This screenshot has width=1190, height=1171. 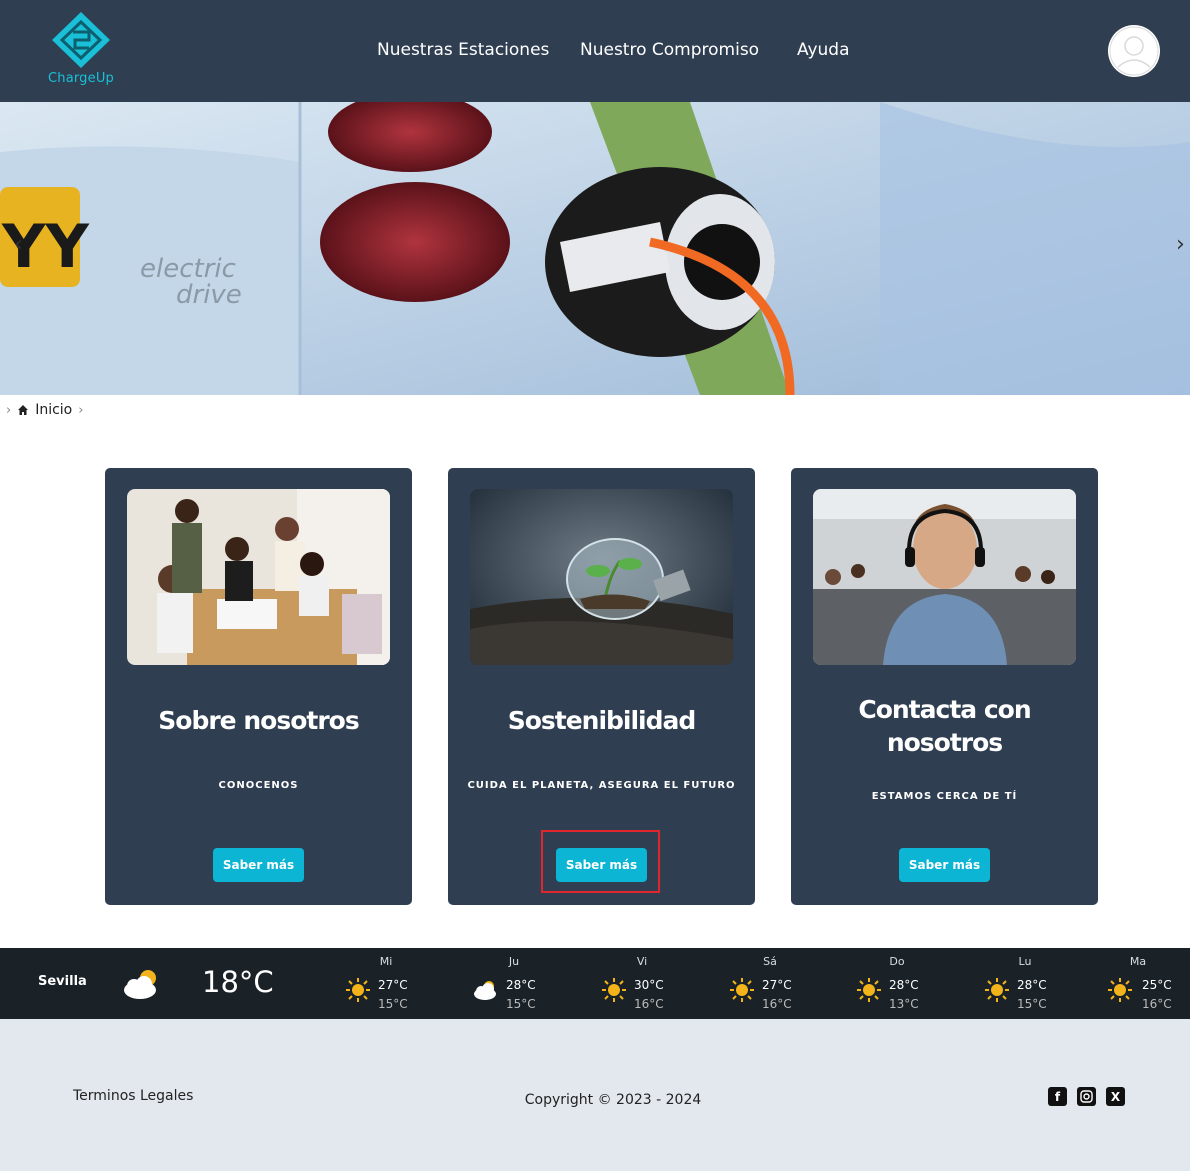 What do you see at coordinates (613, 1100) in the screenshot?
I see `copyright-text: Copyright © 2023 - 2024` at bounding box center [613, 1100].